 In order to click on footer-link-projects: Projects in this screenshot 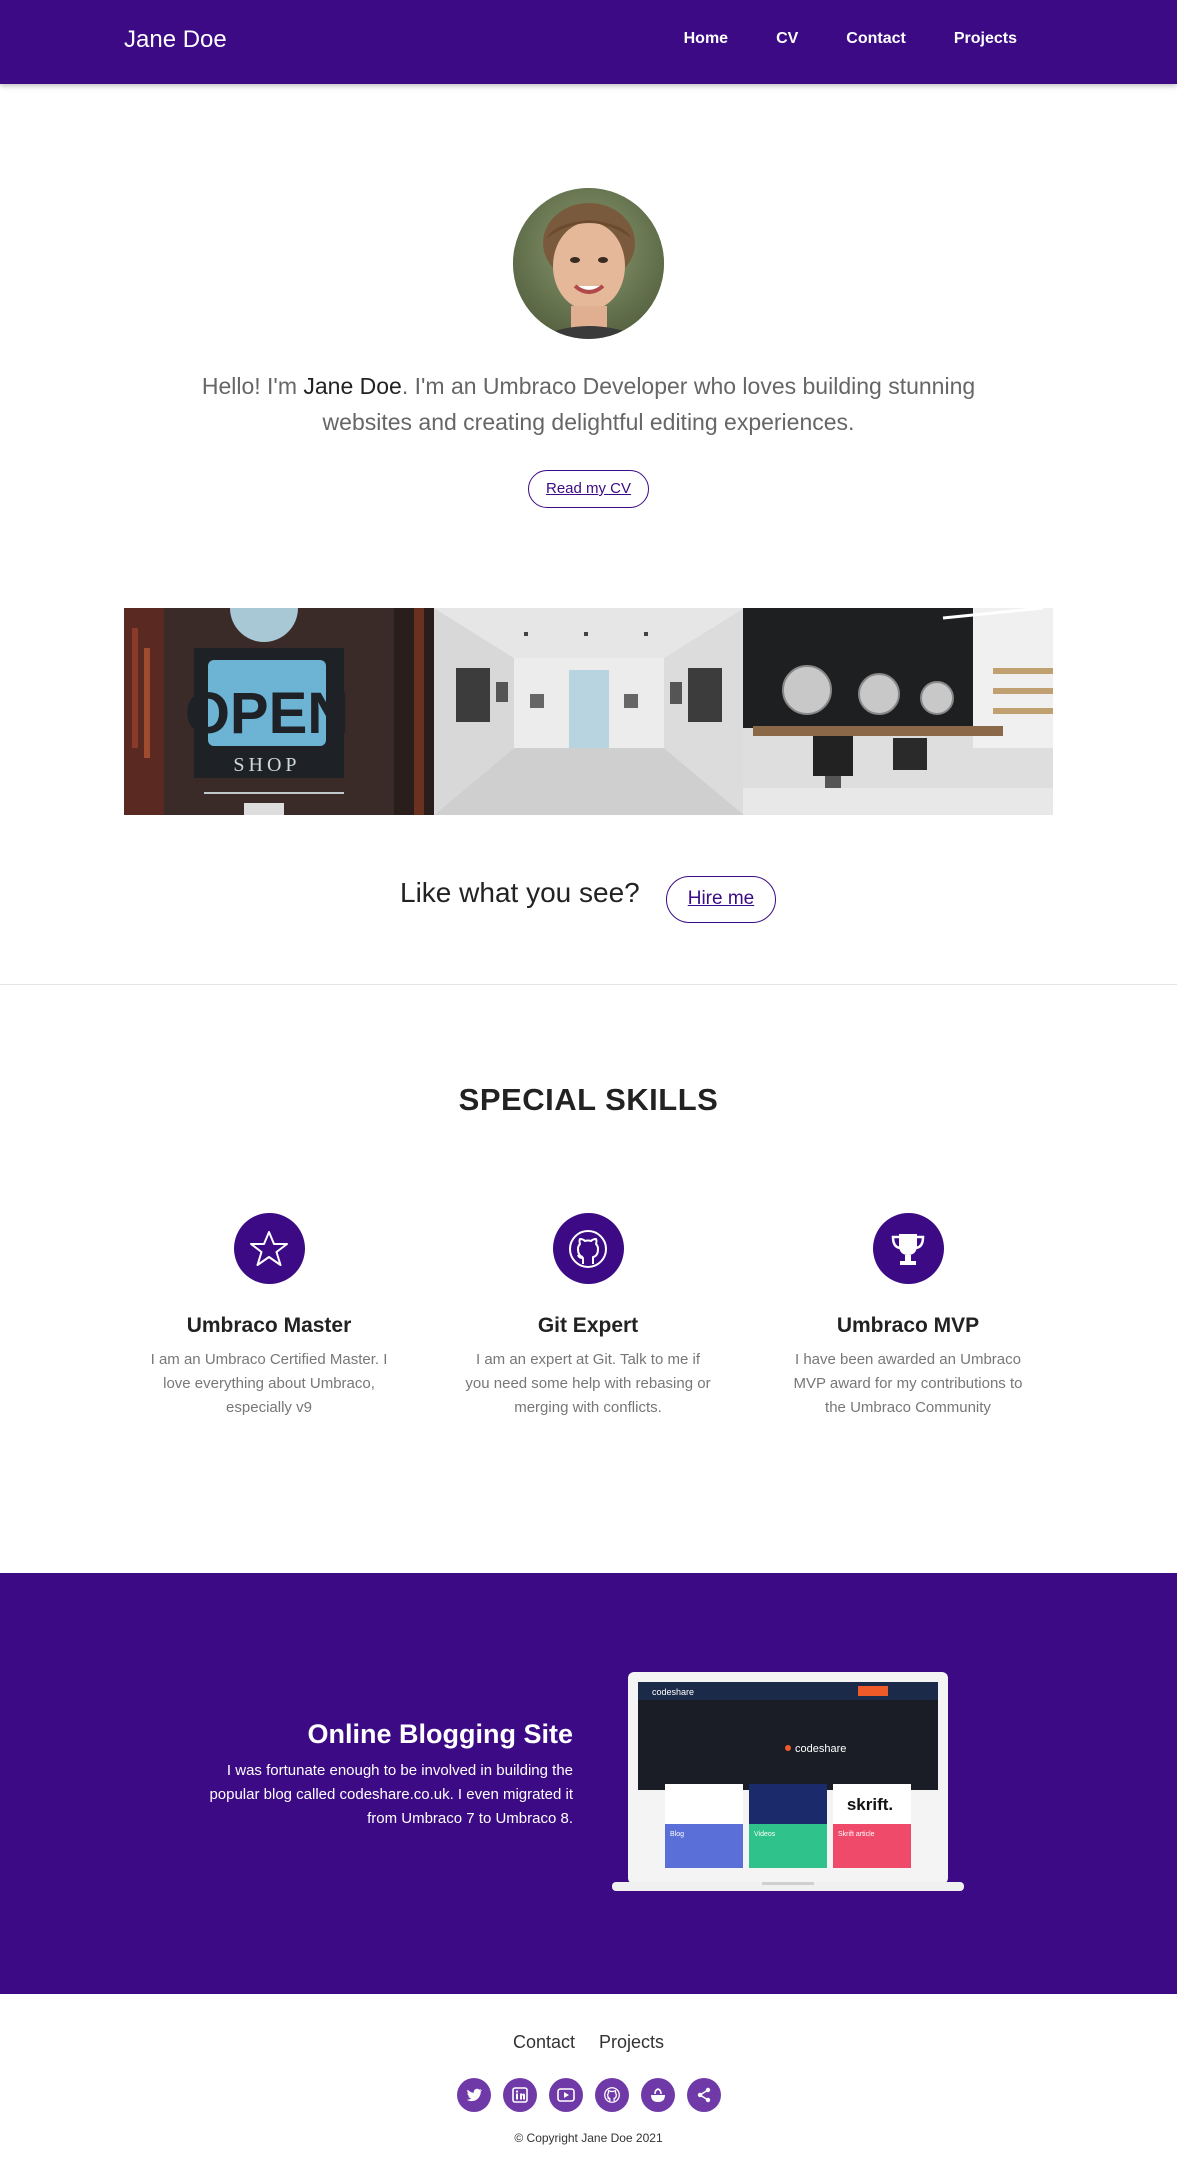, I will do `click(631, 2042)`.